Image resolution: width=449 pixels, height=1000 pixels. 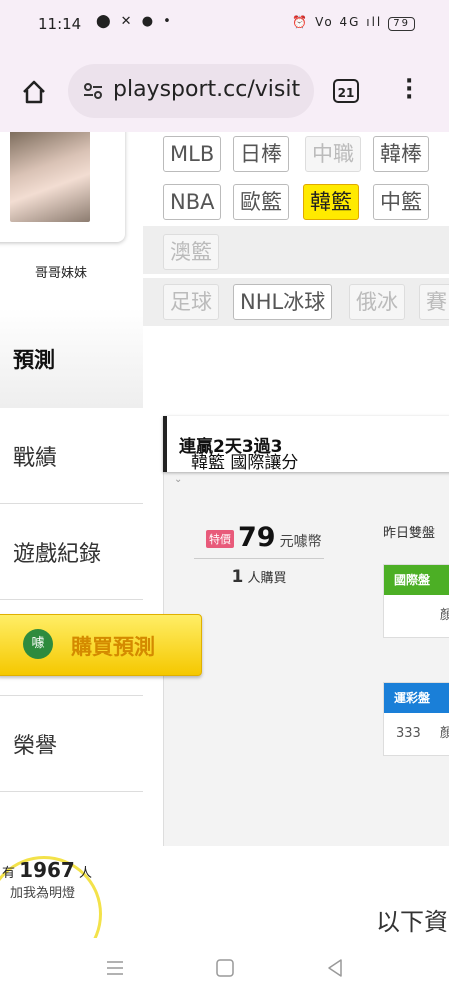 I want to click on tag-npb: 日棒, so click(x=261, y=154).